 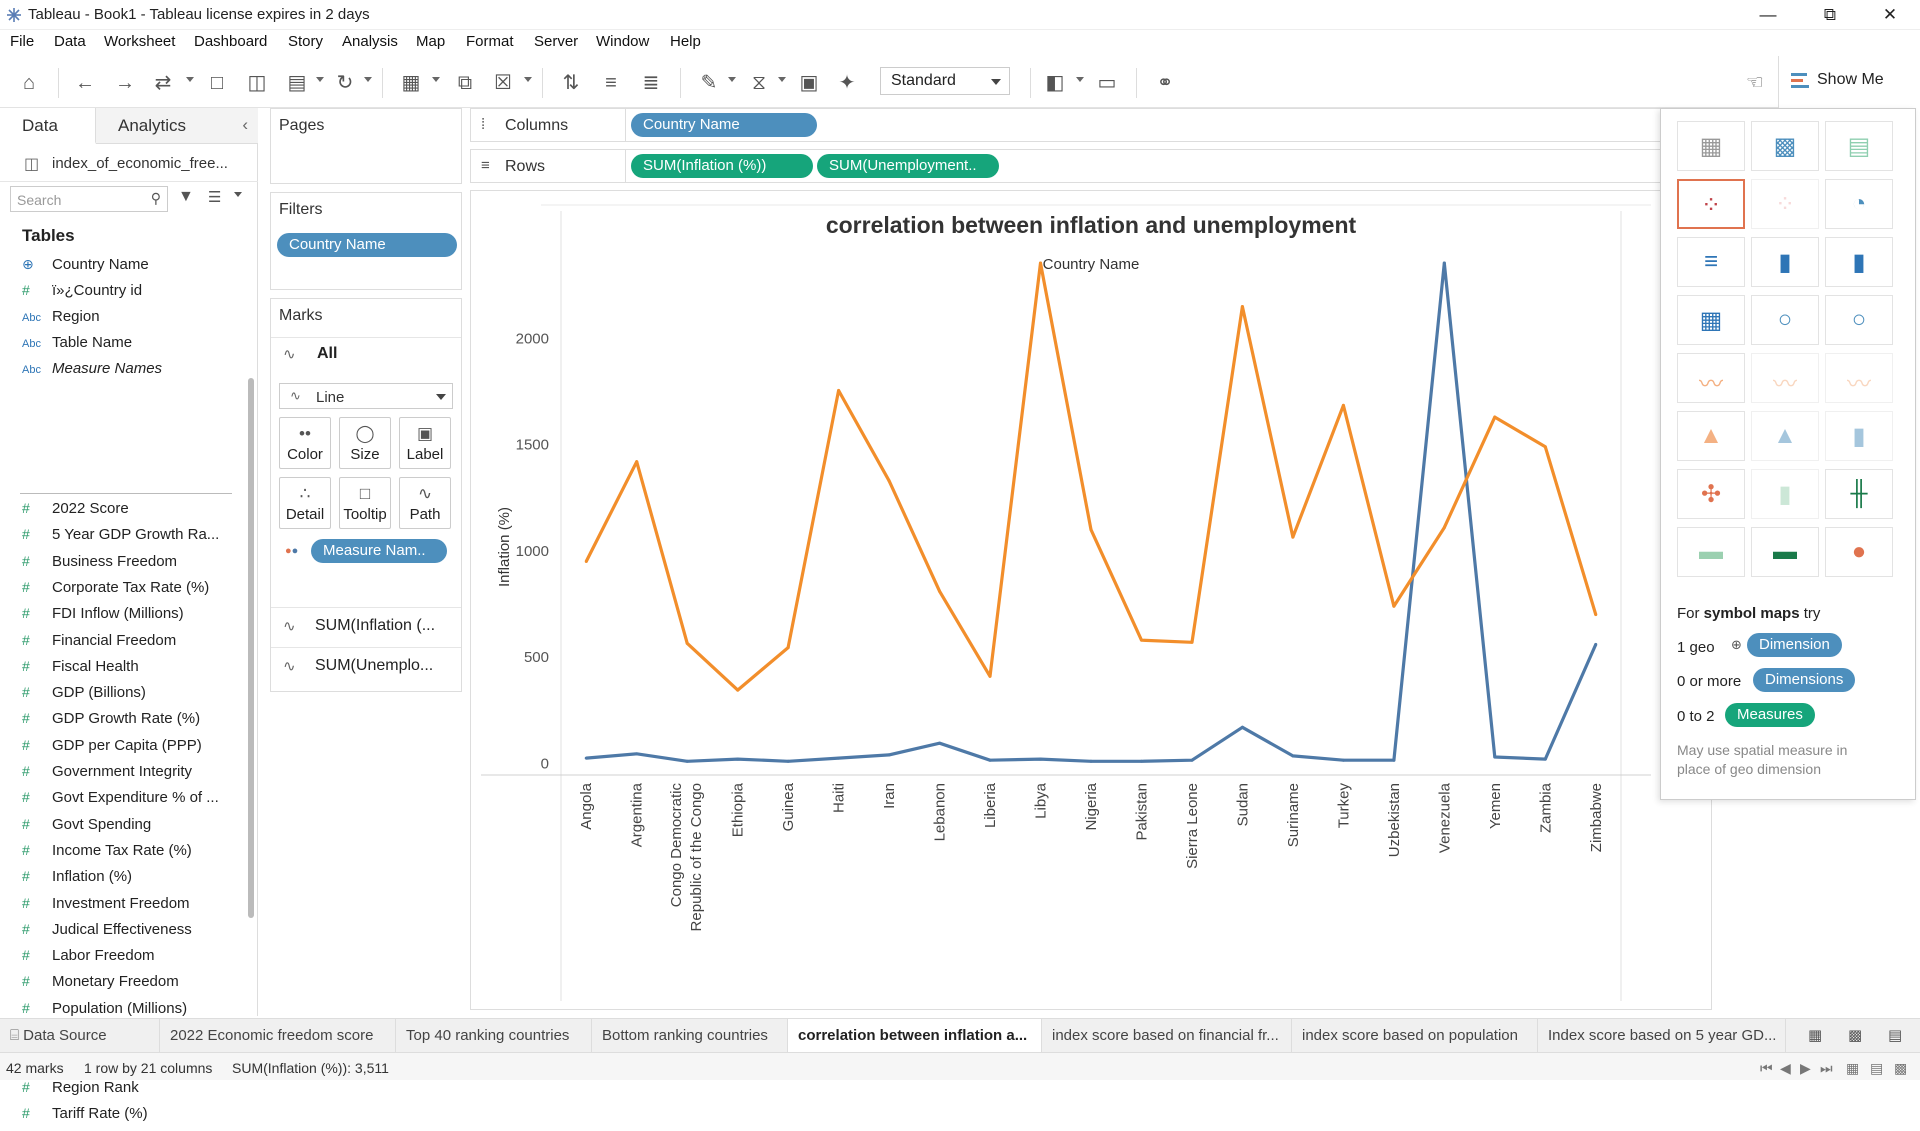 I want to click on label-button: ▣ Label, so click(x=425, y=443).